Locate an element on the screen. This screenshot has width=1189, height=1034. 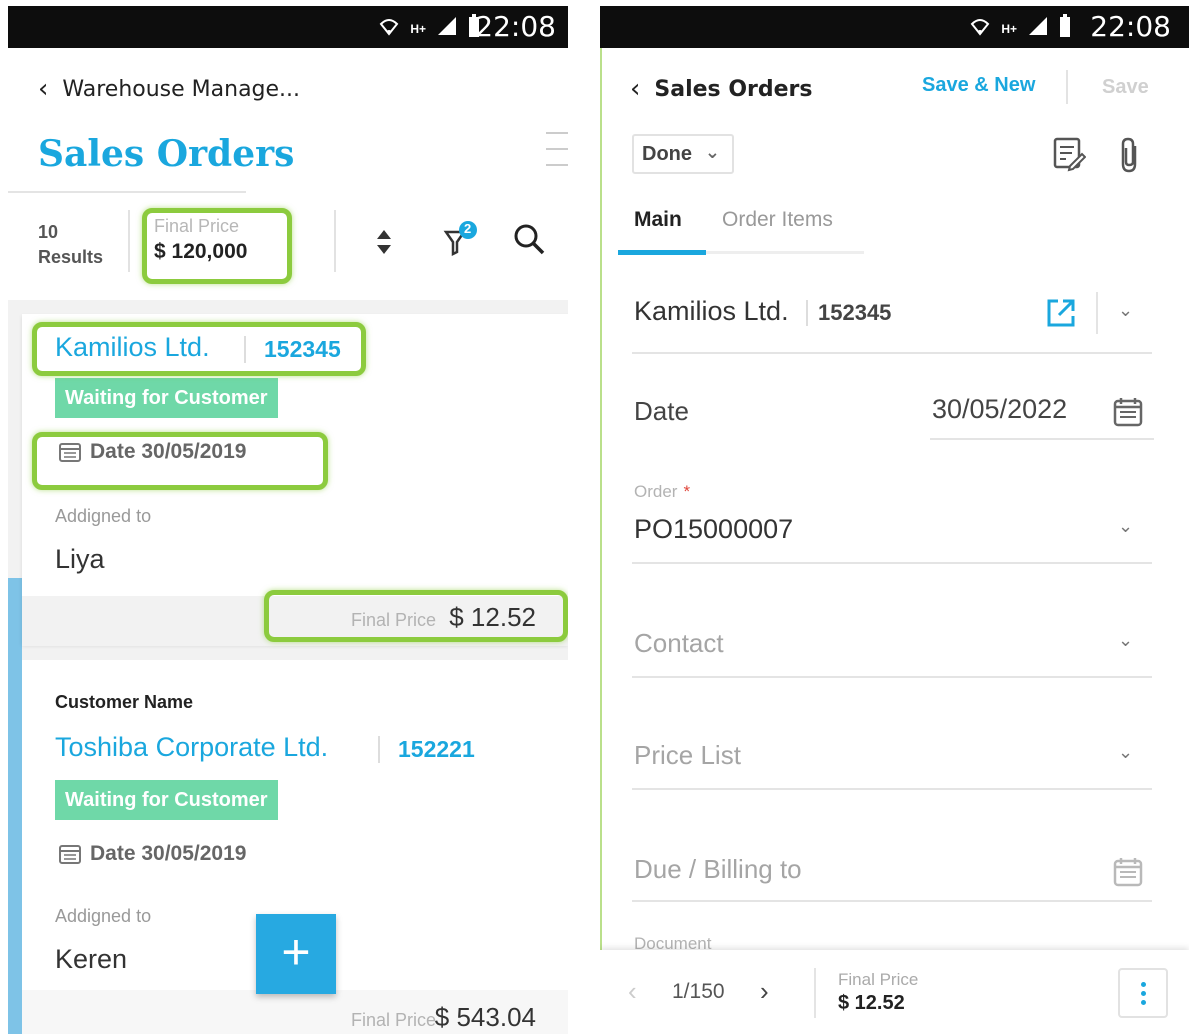
back-button: ‹ Sales Orders is located at coordinates (721, 89).